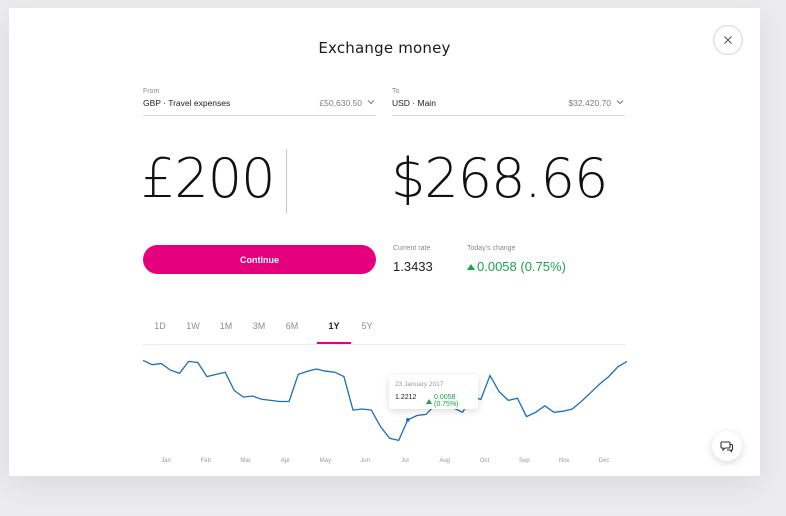  I want to click on chat-icon, so click(727, 447).